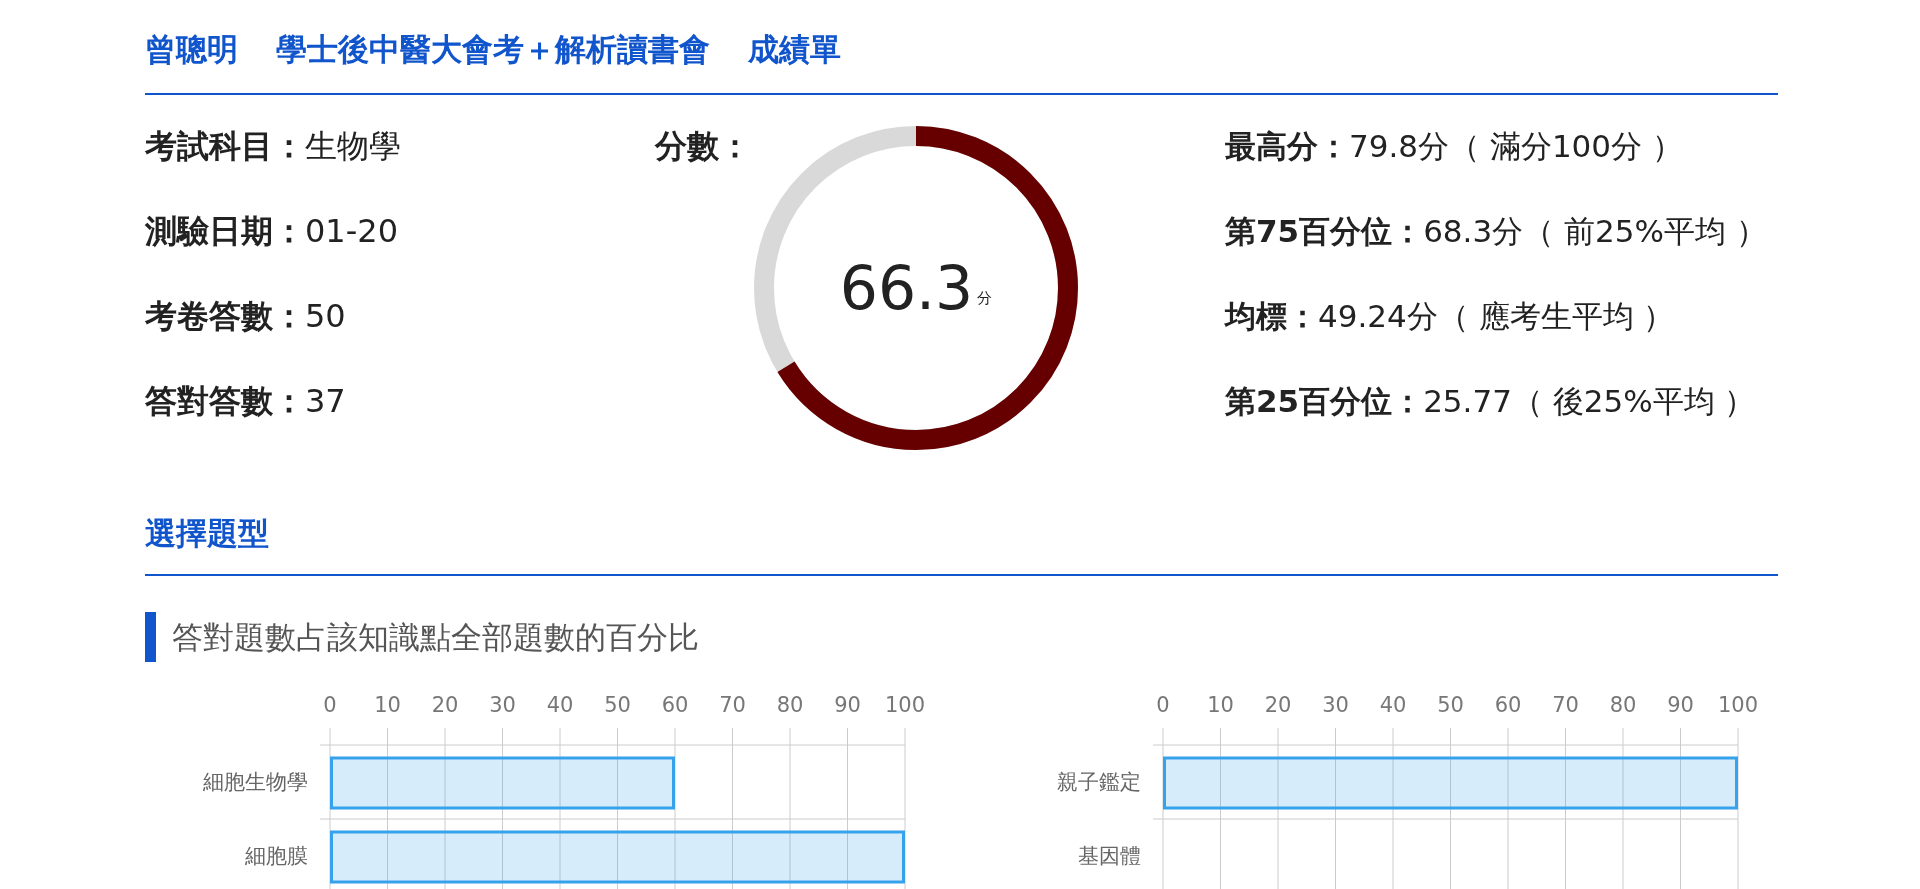  I want to click on info-label: 答對答數：, so click(225, 401).